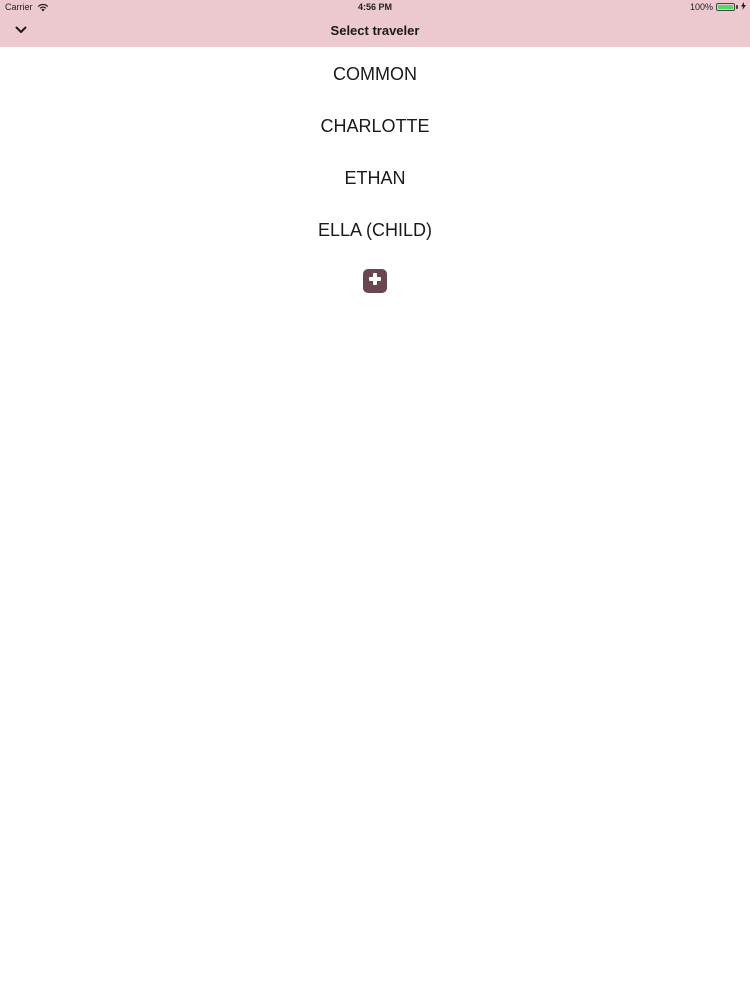  I want to click on battery-icon, so click(725, 7).